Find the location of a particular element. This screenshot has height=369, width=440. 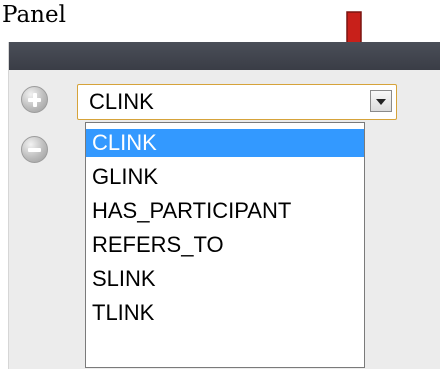

dropdown-button is located at coordinates (381, 101).